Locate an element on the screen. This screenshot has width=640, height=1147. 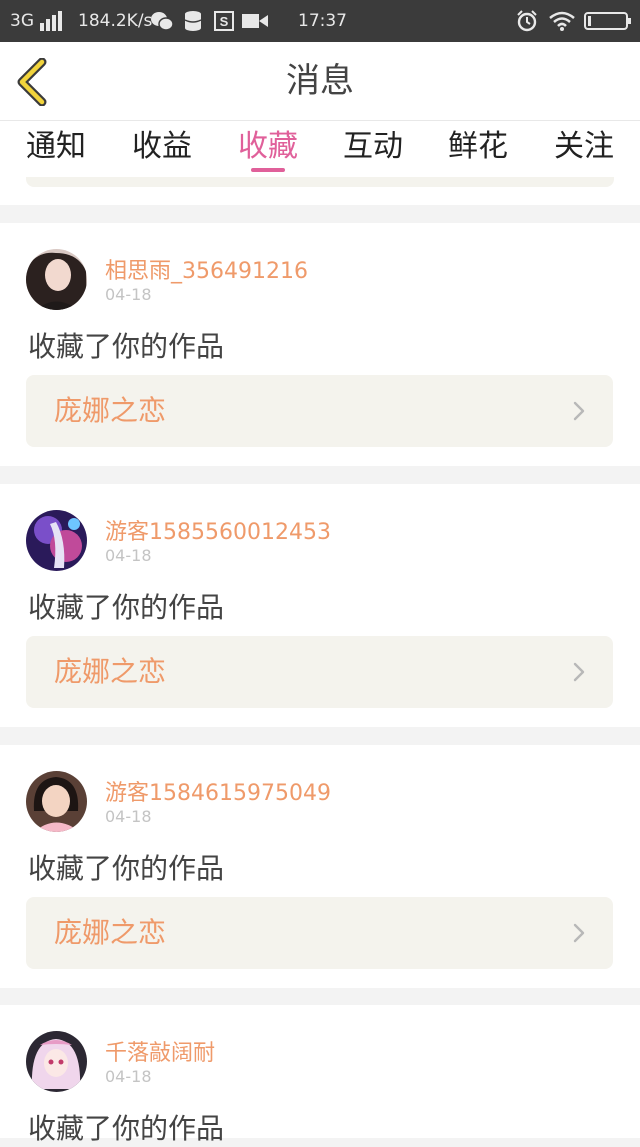
wifi-icon is located at coordinates (562, 21).